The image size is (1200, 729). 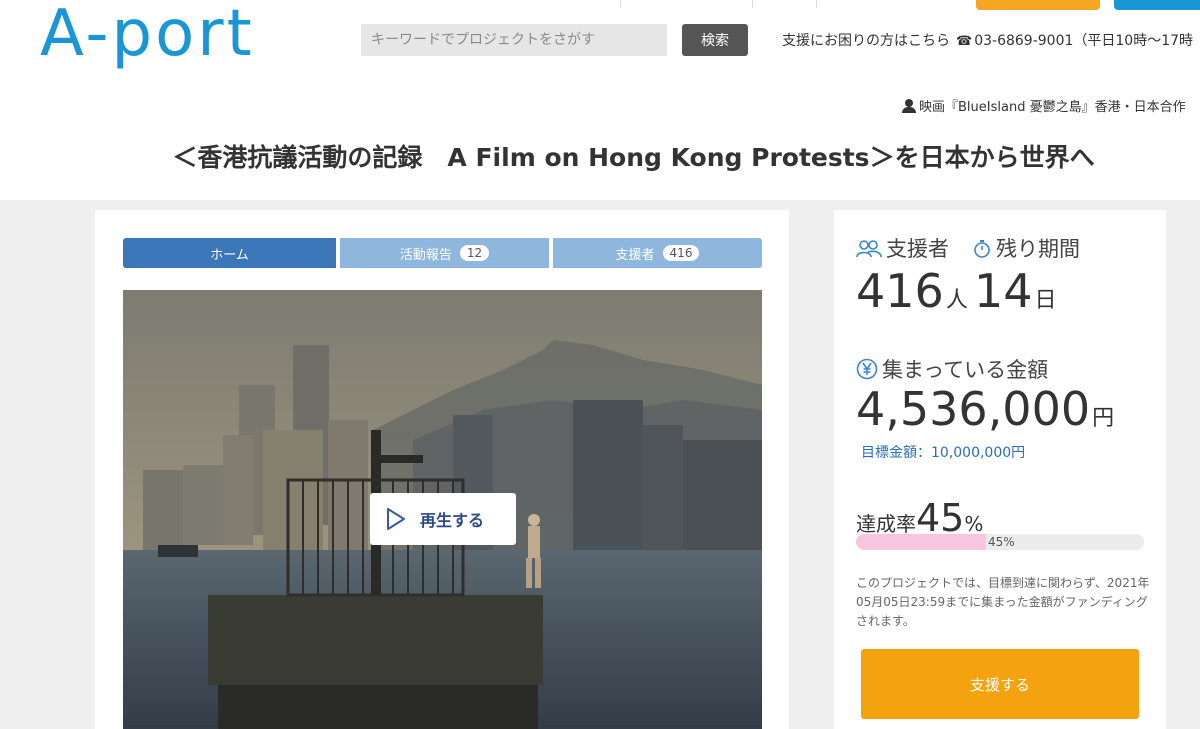 I want to click on supporters-stat-label: 支援者, so click(x=902, y=248).